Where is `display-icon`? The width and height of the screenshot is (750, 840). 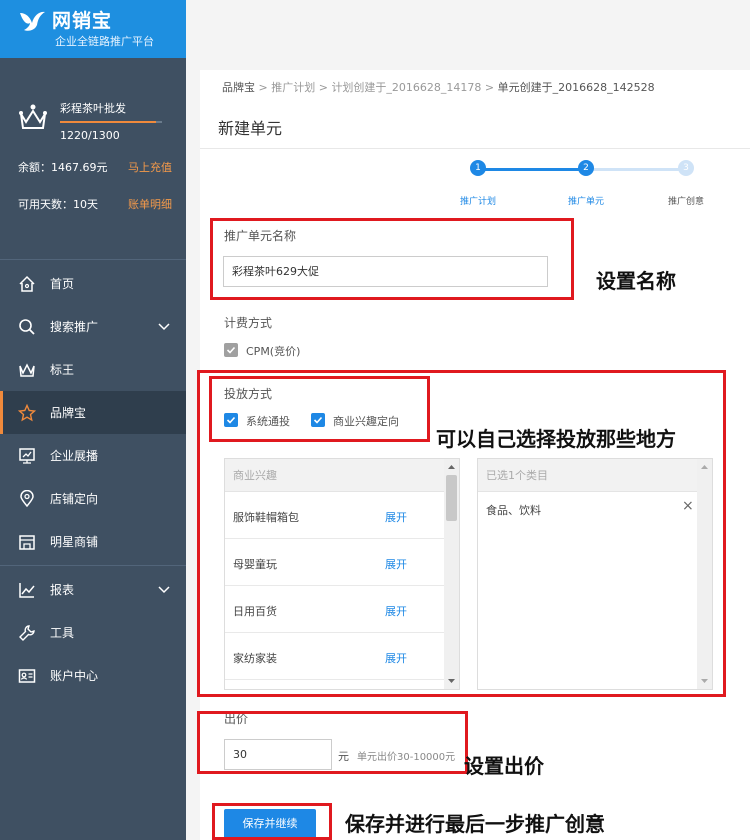
display-icon is located at coordinates (27, 455).